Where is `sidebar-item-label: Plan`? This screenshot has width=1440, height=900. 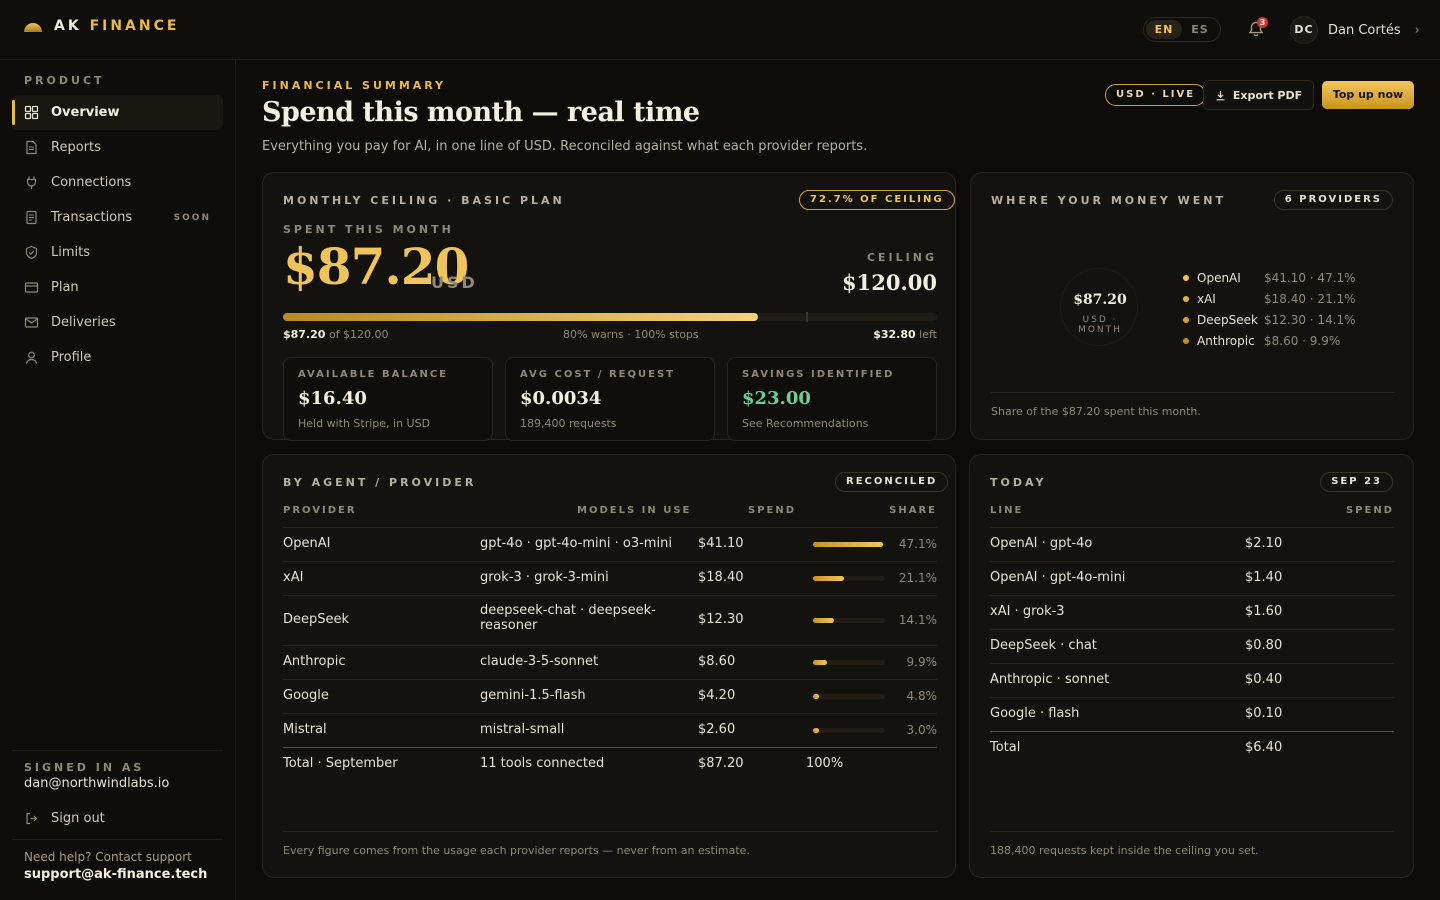 sidebar-item-label: Plan is located at coordinates (65, 287).